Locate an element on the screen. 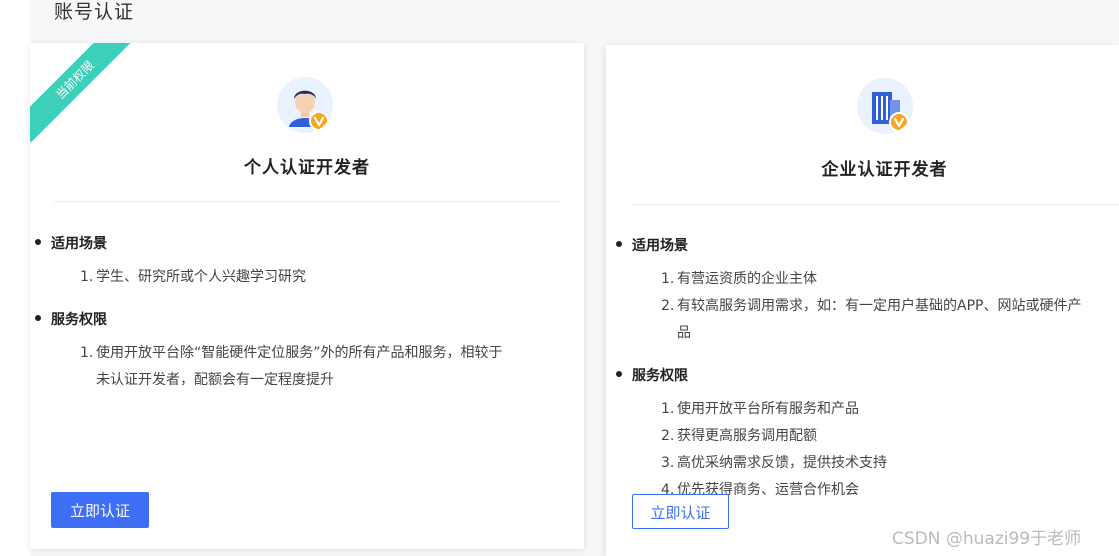  personal-scenario-item: 1. 学生、研究所或个人兴趣学习研究 is located at coordinates (193, 277).